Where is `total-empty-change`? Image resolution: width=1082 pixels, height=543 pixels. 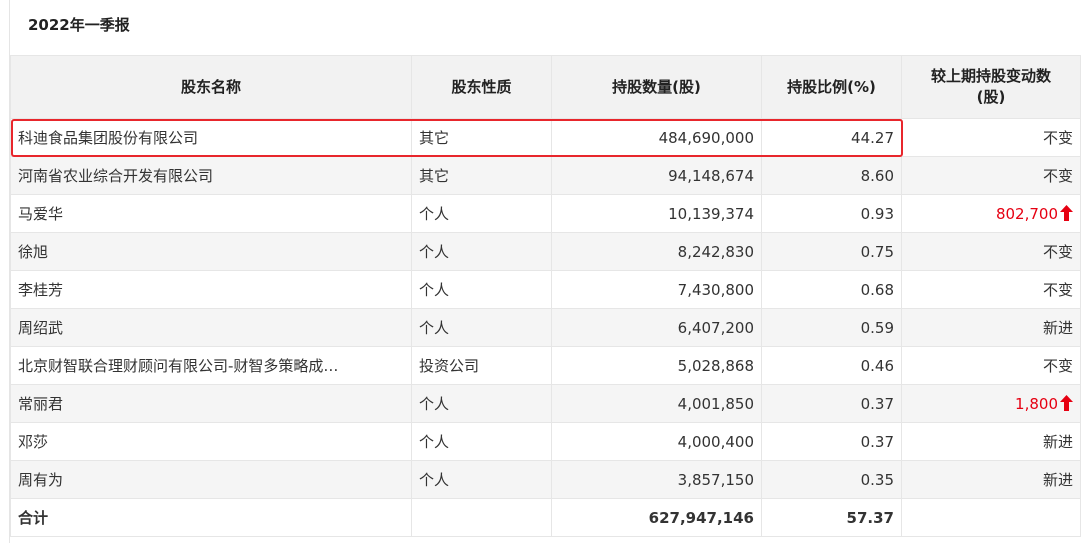 total-empty-change is located at coordinates (991, 517).